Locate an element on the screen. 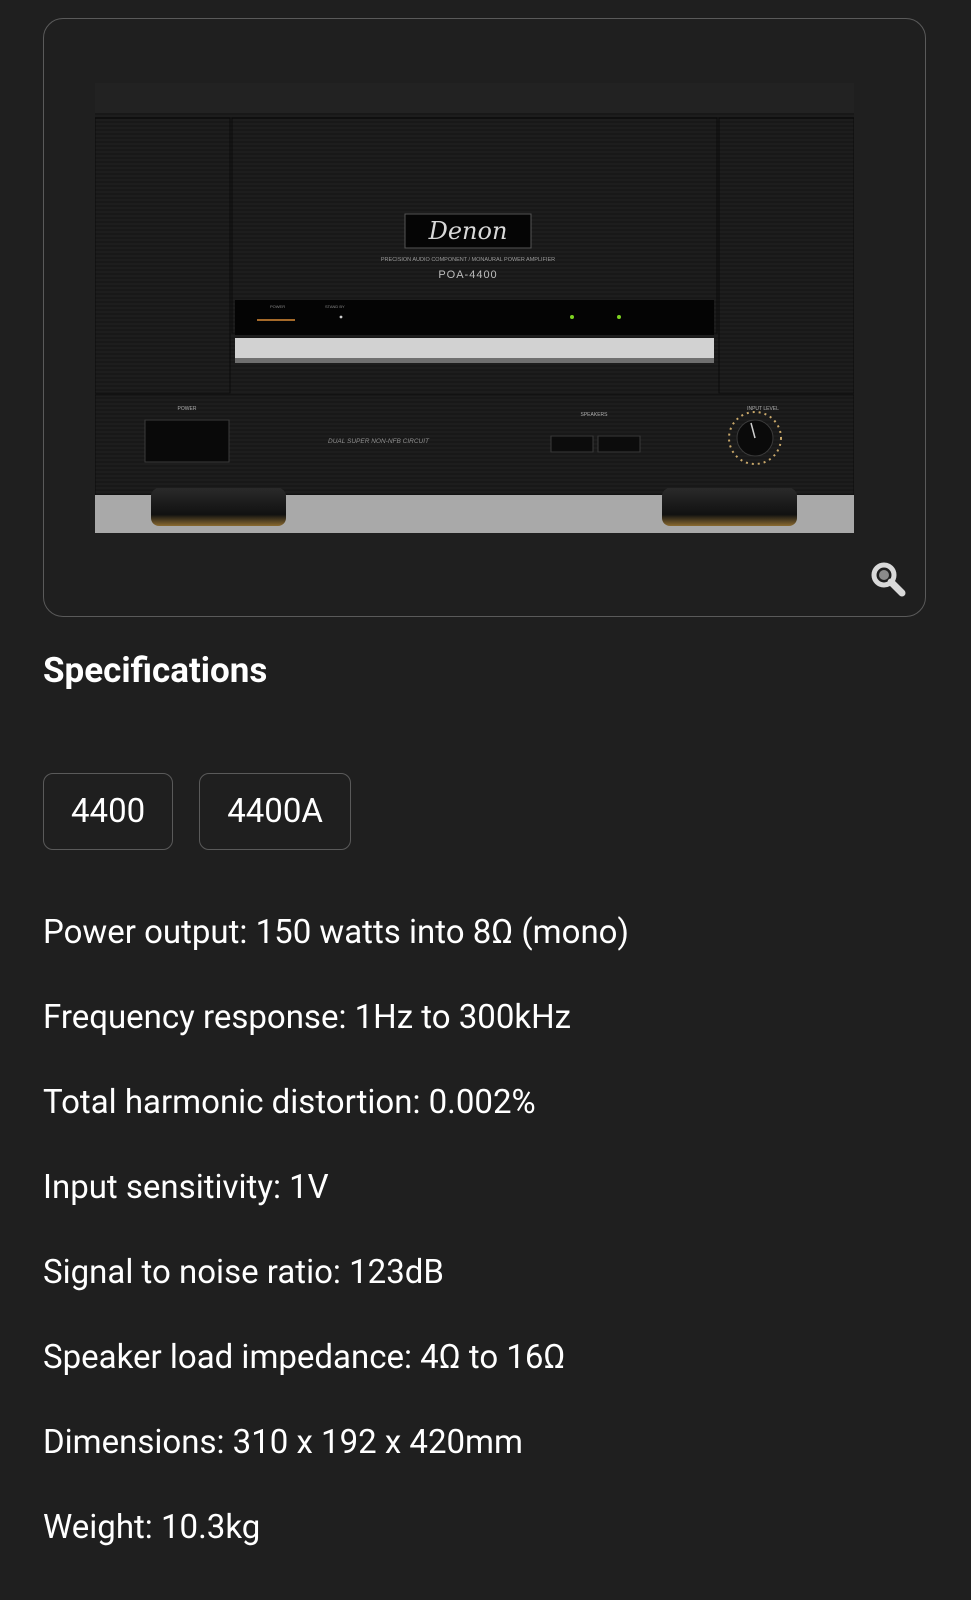 The width and height of the screenshot is (971, 1600). standby-label: STAND BY is located at coordinates (335, 306).